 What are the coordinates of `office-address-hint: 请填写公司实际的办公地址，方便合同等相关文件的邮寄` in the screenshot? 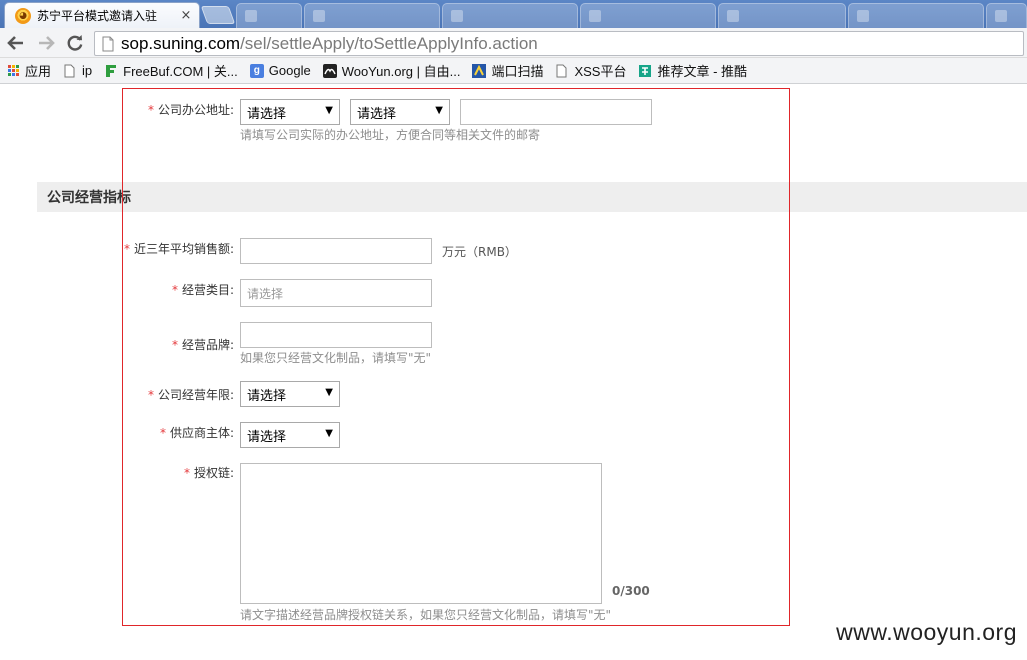 It's located at (390, 135).